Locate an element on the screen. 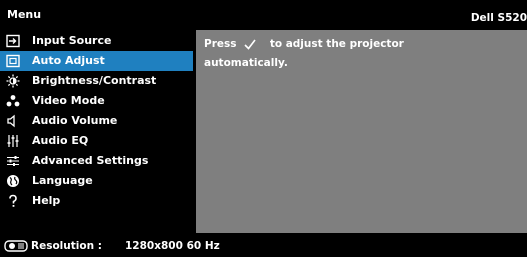 This screenshot has width=527, height=257. menu-item-audio-eq: Audio EQ is located at coordinates (96, 141).